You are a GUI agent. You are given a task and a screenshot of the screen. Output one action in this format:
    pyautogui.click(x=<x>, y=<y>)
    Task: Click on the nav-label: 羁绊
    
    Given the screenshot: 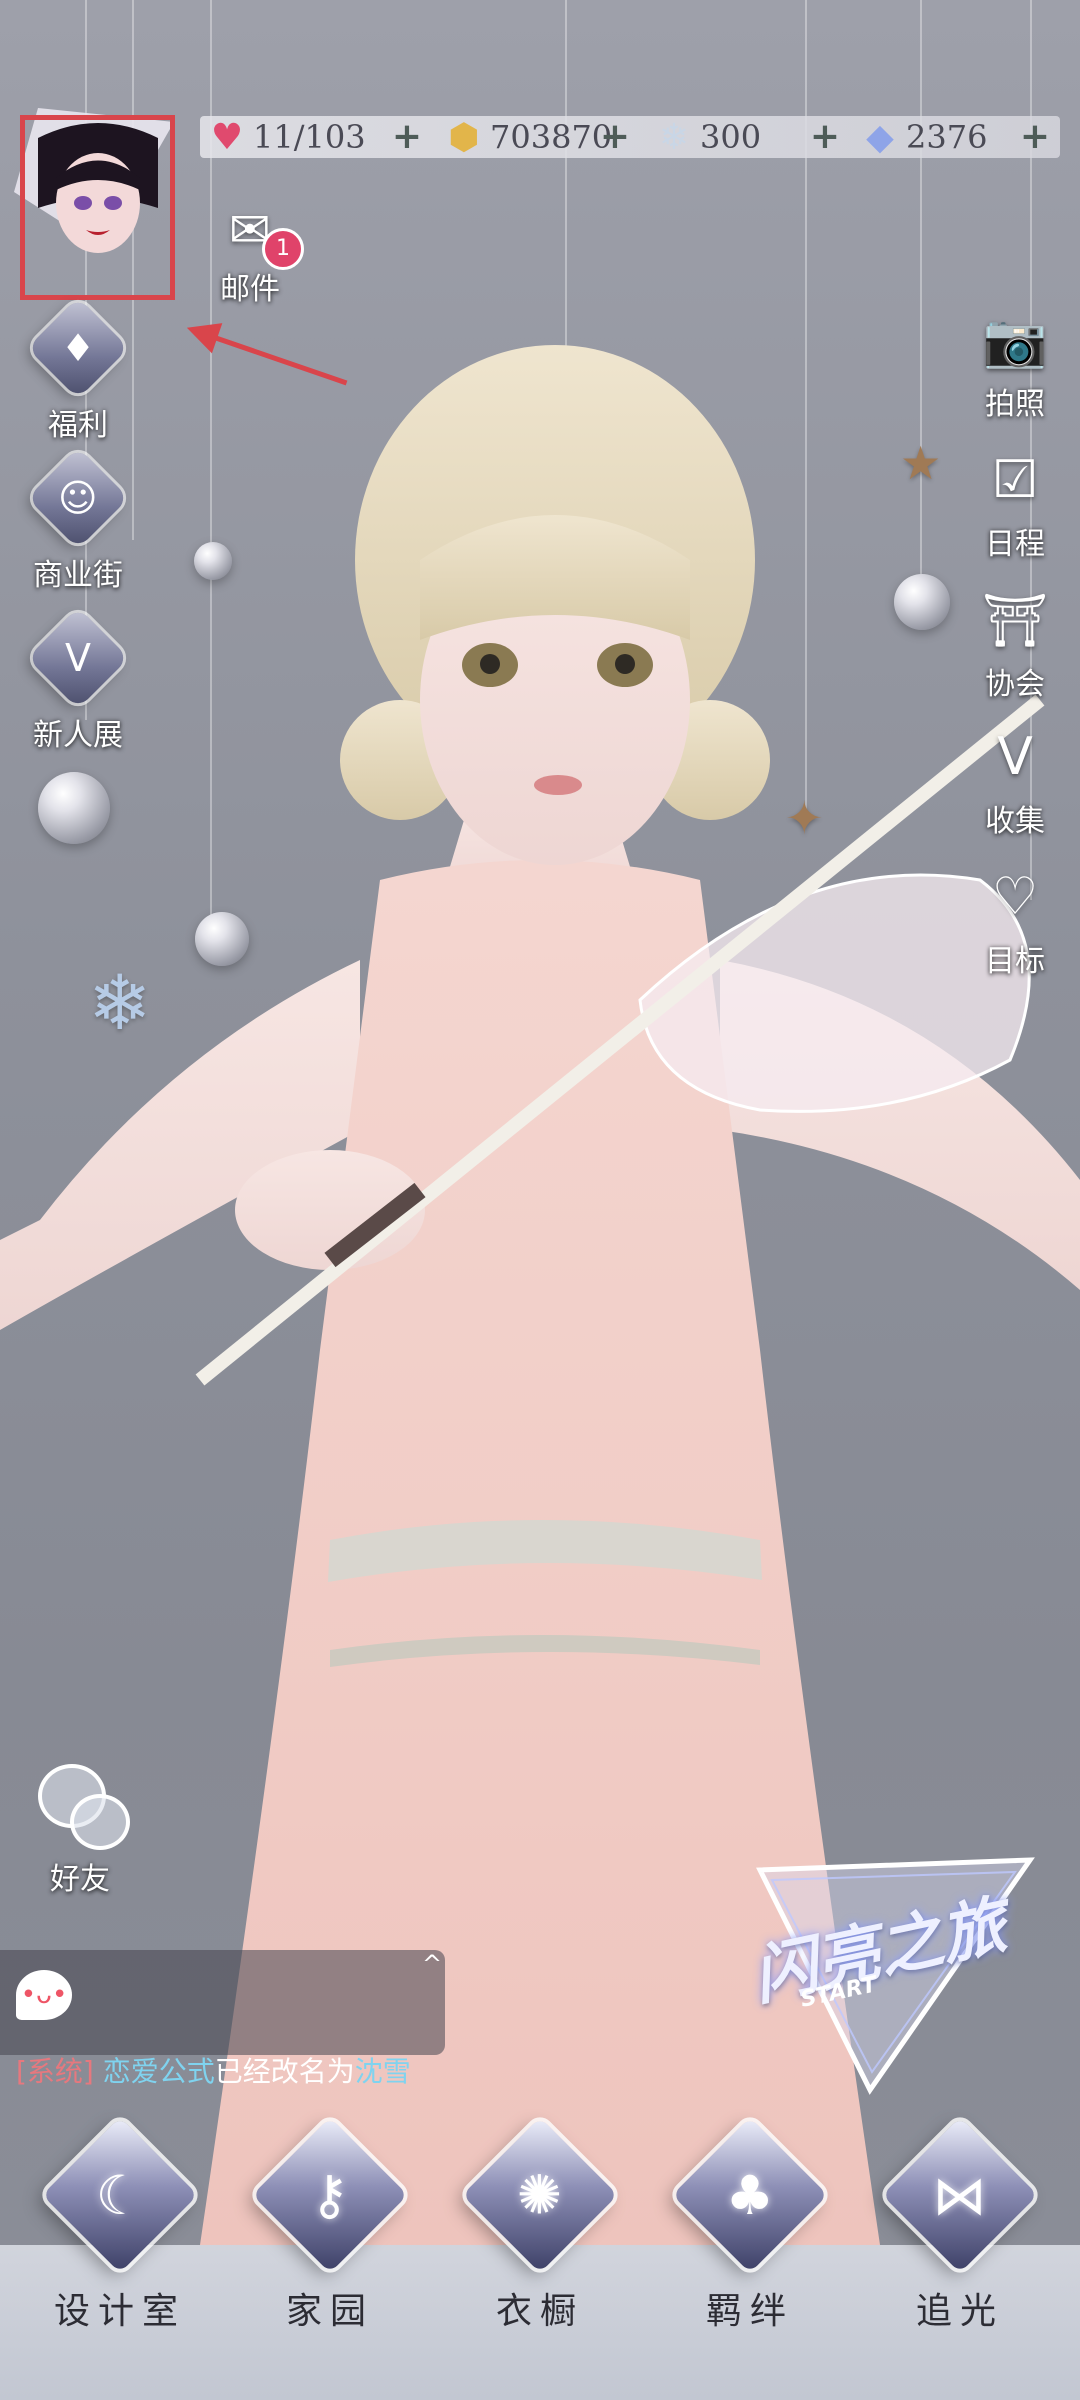 What is the action you would take?
    pyautogui.click(x=749, y=2311)
    